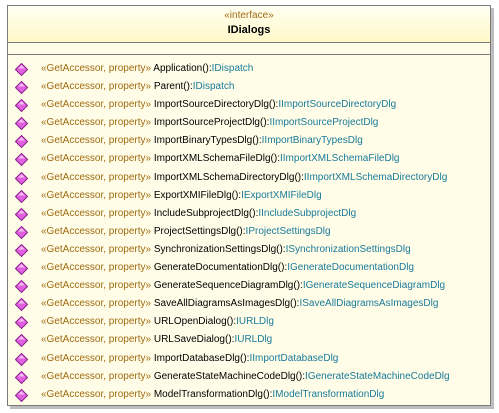 This screenshot has height=413, width=499. I want to click on operation-return-type: IImportSourceProjectDlg, so click(324, 123).